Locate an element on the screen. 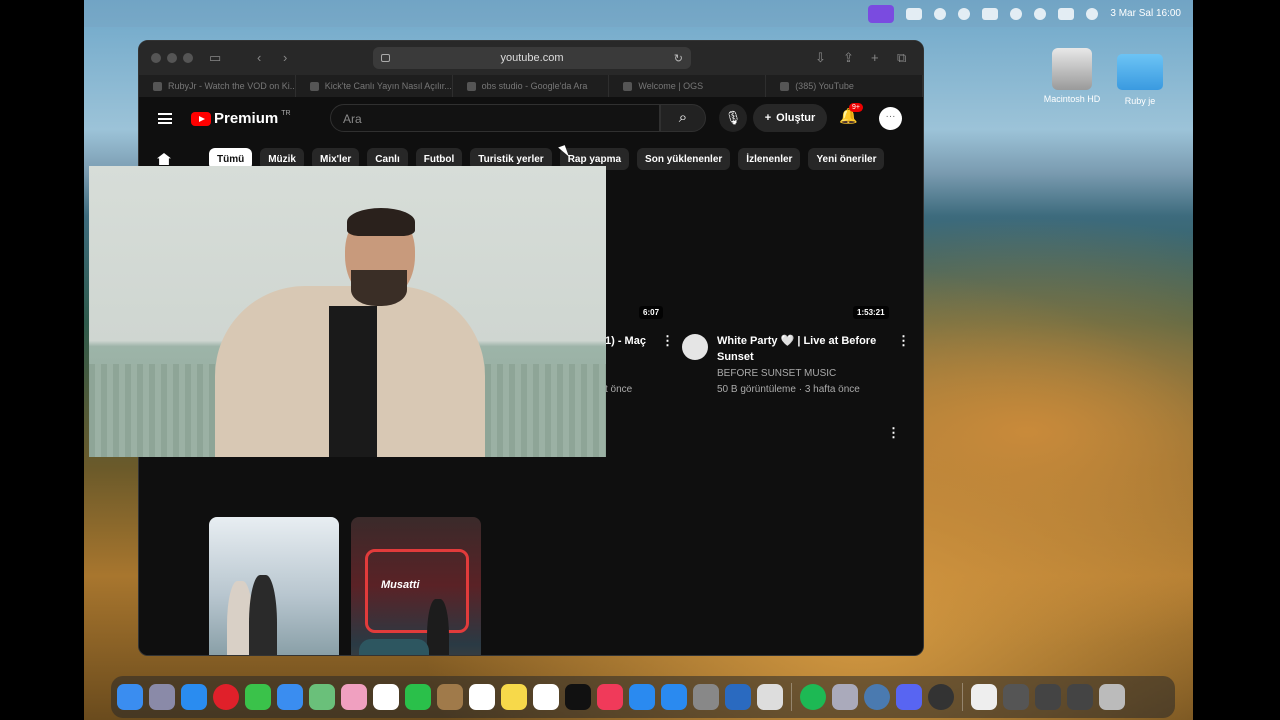  video-title: 1) - Maç is located at coordinates (625, 341).